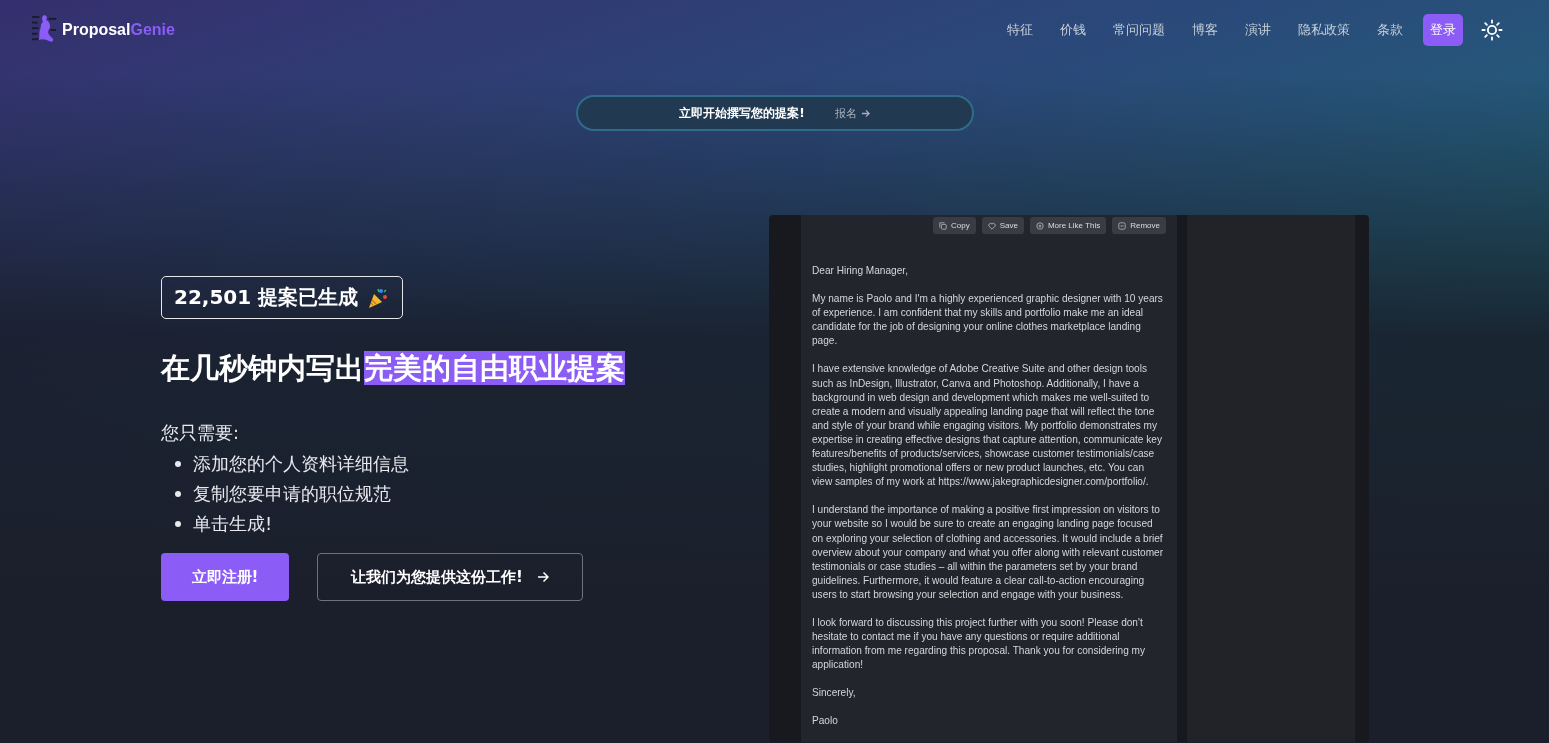  I want to click on intro-text: 您只需要:, so click(201, 433).